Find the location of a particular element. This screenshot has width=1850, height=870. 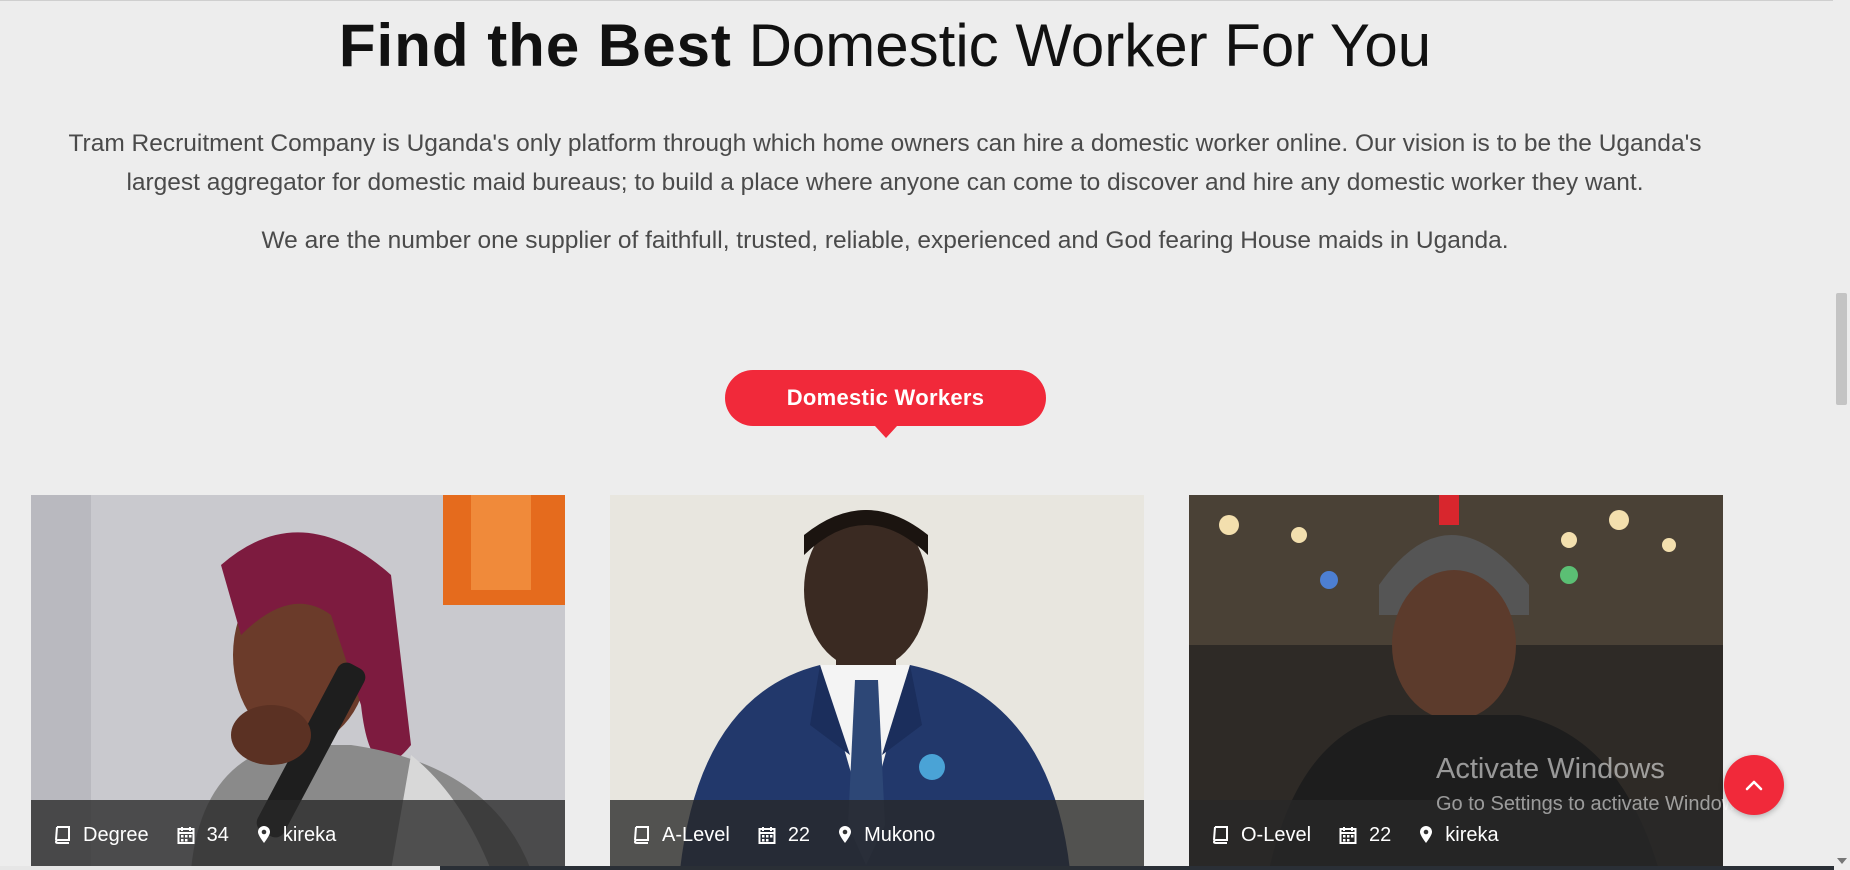

worker-card: Degree 34 kireka is located at coordinates (298, 682).